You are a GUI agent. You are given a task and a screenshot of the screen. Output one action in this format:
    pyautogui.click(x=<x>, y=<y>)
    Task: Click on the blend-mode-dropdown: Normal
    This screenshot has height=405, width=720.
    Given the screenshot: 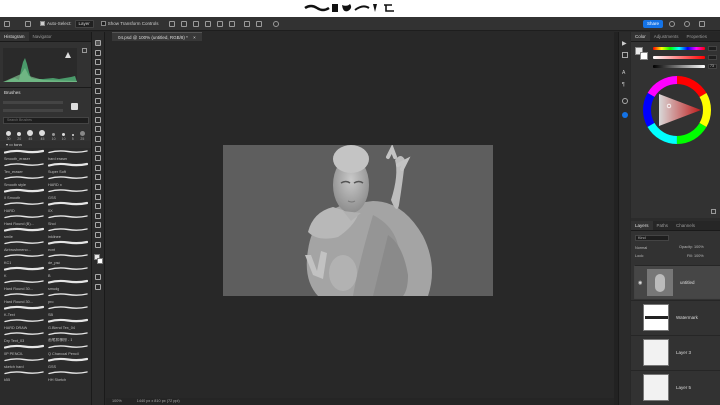 What is the action you would take?
    pyautogui.click(x=652, y=248)
    